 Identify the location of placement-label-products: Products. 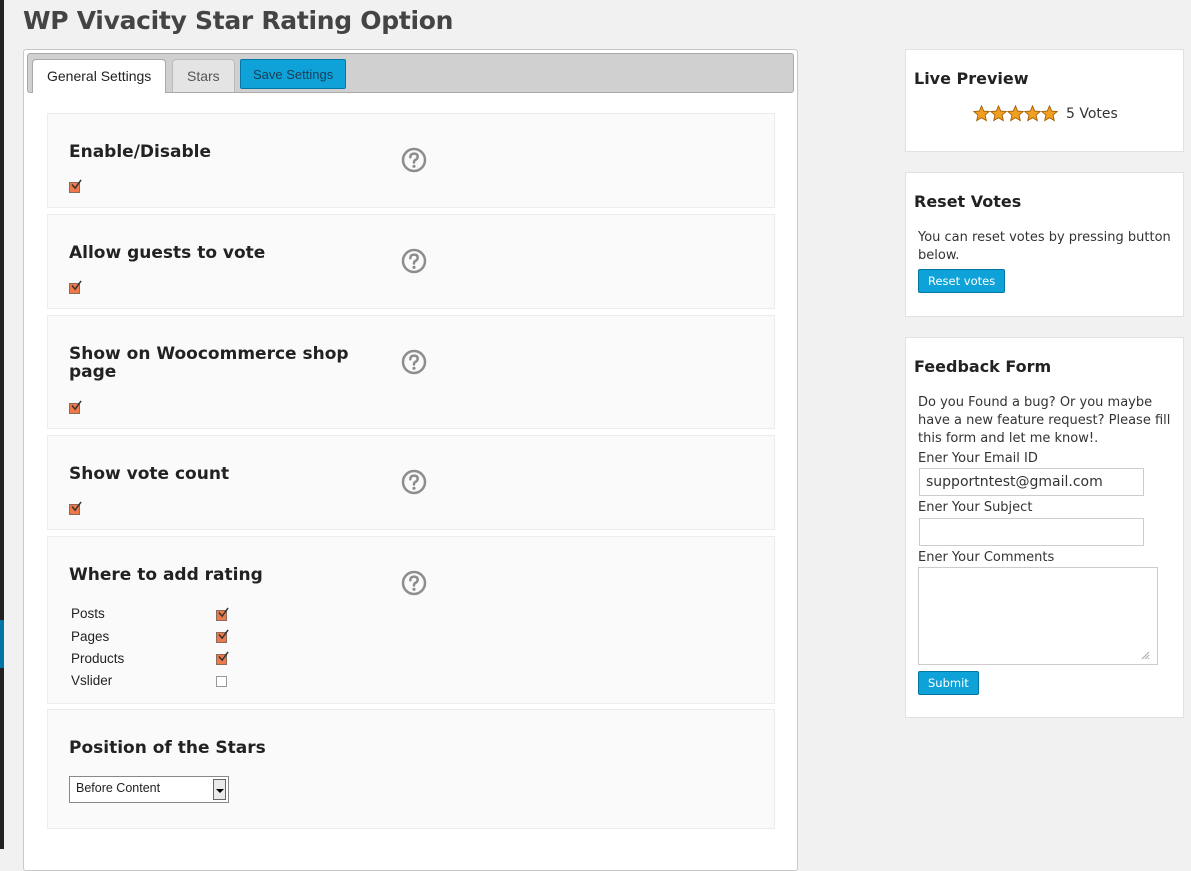
(98, 658).